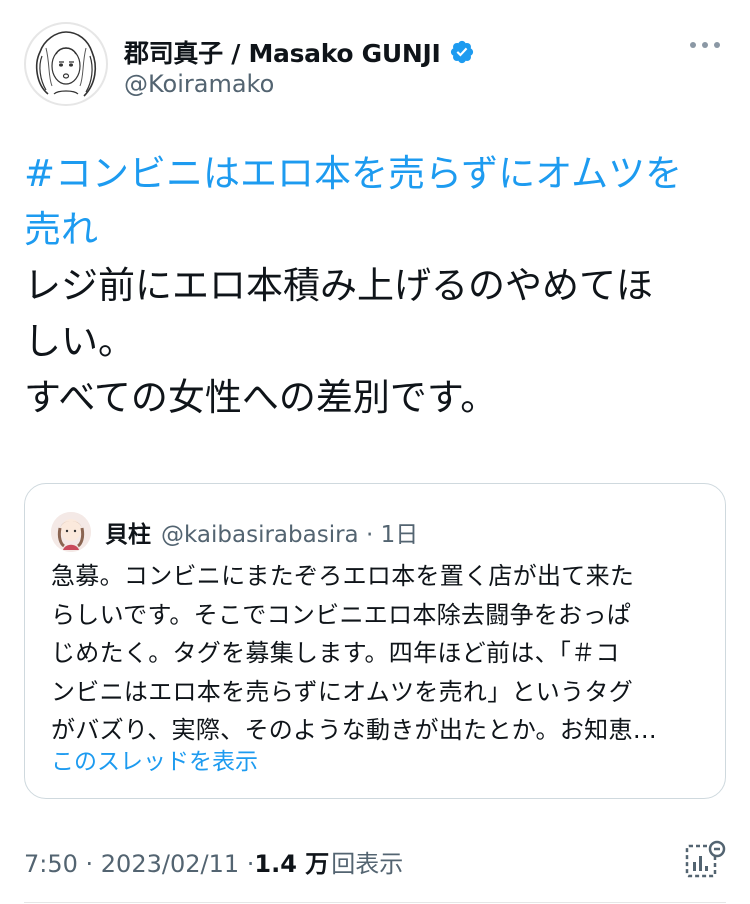 This screenshot has width=750, height=904. I want to click on quoted-text-line: らしいです。そこでコンビニエロ本除去闘争をおっぱ, so click(341, 614).